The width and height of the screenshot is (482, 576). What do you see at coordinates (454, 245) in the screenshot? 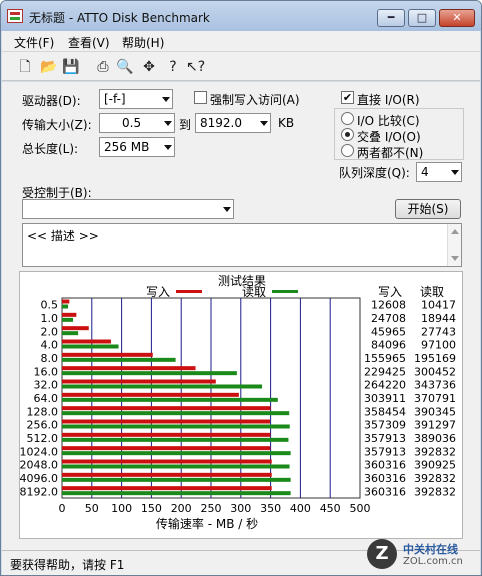
I see `description-scrollbar` at bounding box center [454, 245].